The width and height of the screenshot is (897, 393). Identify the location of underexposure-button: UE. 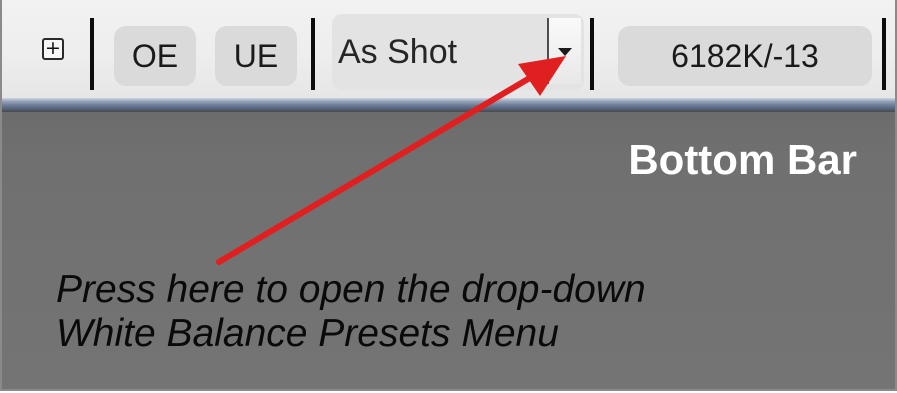
(256, 56).